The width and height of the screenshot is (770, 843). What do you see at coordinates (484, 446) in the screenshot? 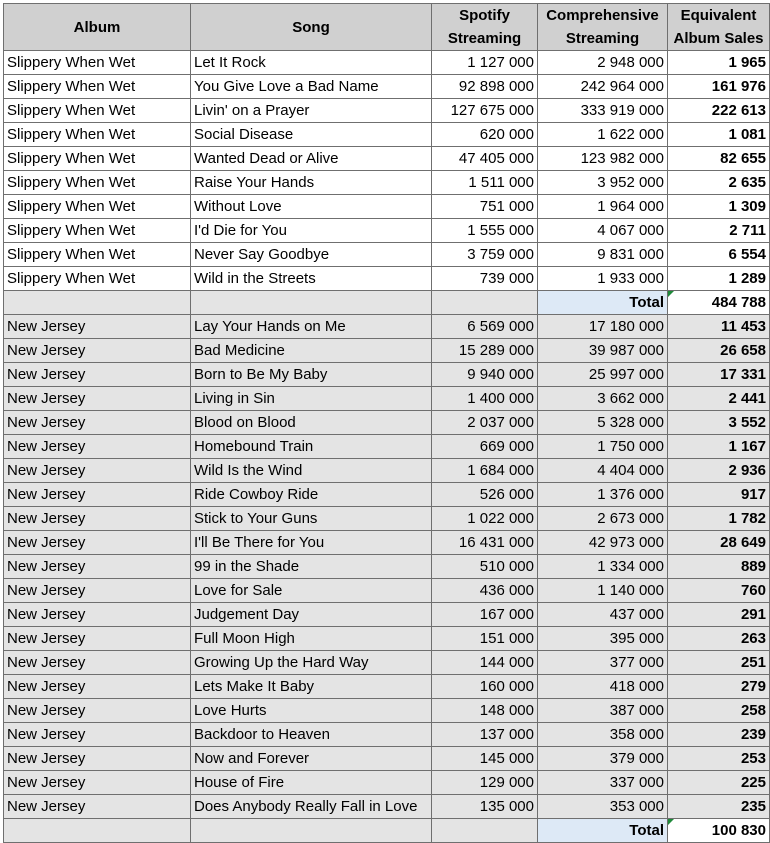
I see `spotify-streaming-cell: 669 000` at bounding box center [484, 446].